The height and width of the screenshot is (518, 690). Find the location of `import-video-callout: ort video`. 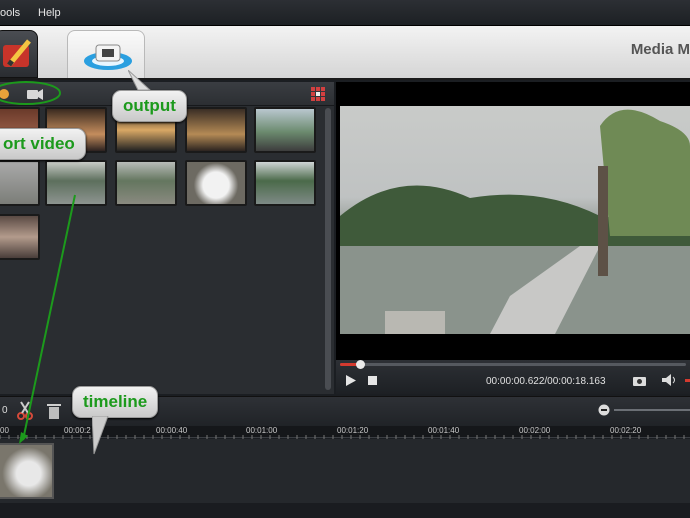

import-video-callout: ort video is located at coordinates (43, 144).